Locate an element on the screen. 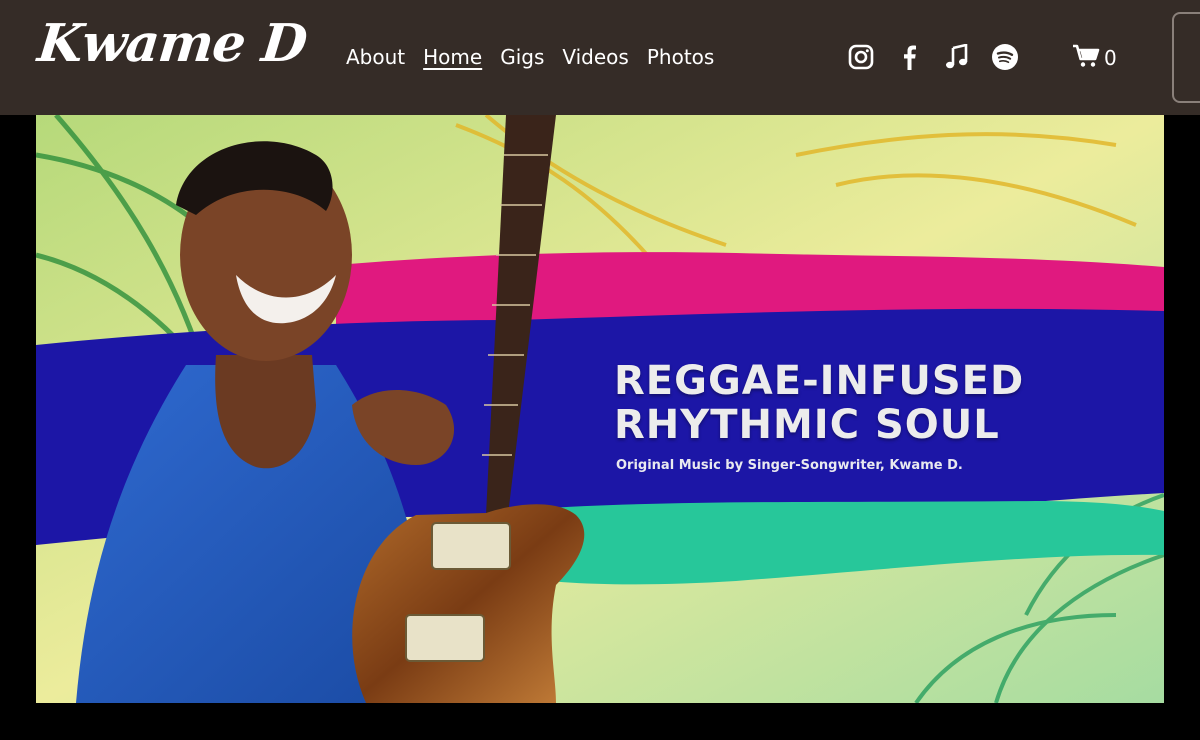 This screenshot has height=740, width=1200. nav-item-gigs: Gigs is located at coordinates (522, 57).